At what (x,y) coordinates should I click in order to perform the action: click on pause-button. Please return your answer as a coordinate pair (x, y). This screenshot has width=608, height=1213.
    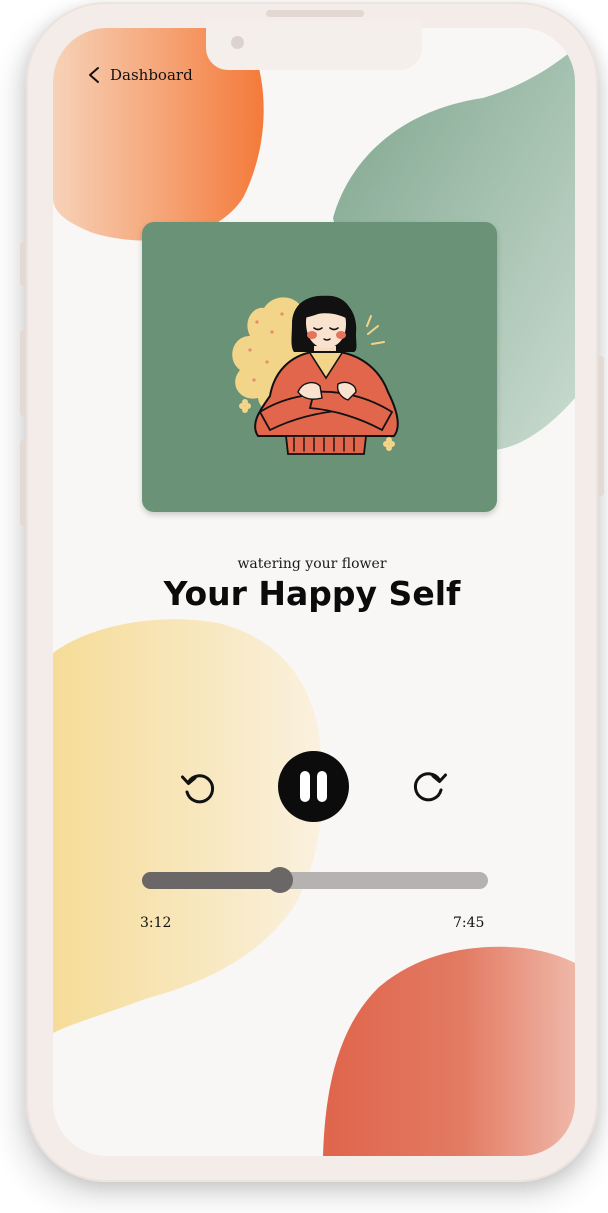
    Looking at the image, I should click on (313, 786).